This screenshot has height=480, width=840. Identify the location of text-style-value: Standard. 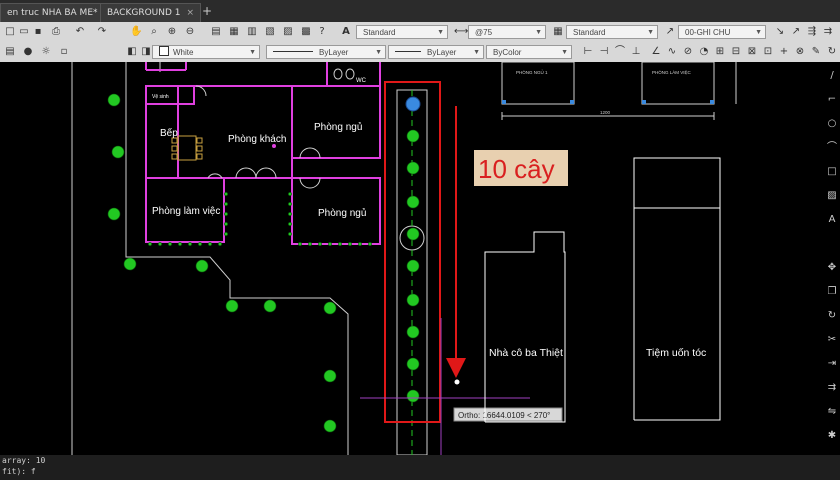
(379, 32).